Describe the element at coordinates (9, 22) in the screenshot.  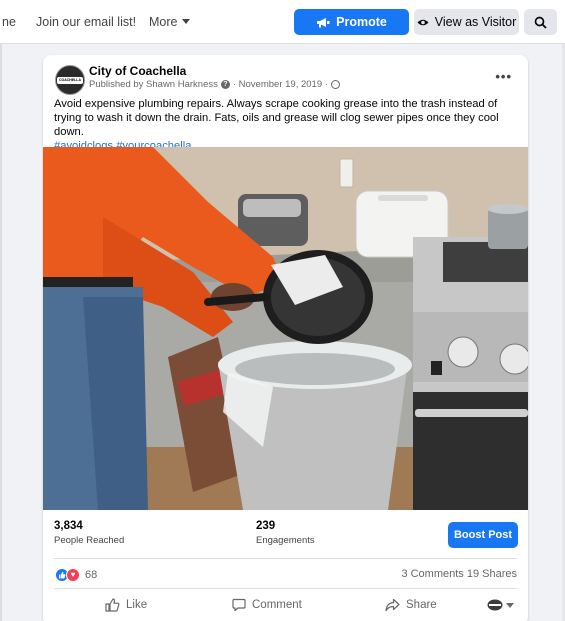
I see `nav-home-link: ne` at that location.